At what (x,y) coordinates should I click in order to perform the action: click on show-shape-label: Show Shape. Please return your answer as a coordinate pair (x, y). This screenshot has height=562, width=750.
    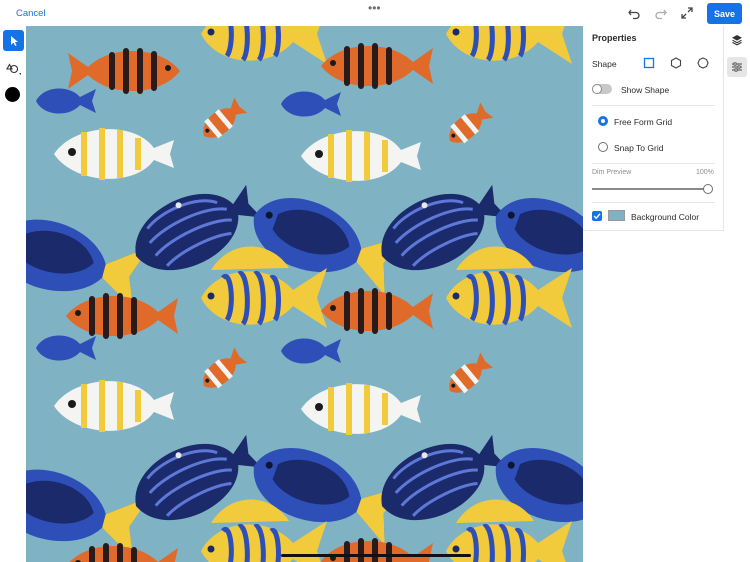
    Looking at the image, I should click on (645, 90).